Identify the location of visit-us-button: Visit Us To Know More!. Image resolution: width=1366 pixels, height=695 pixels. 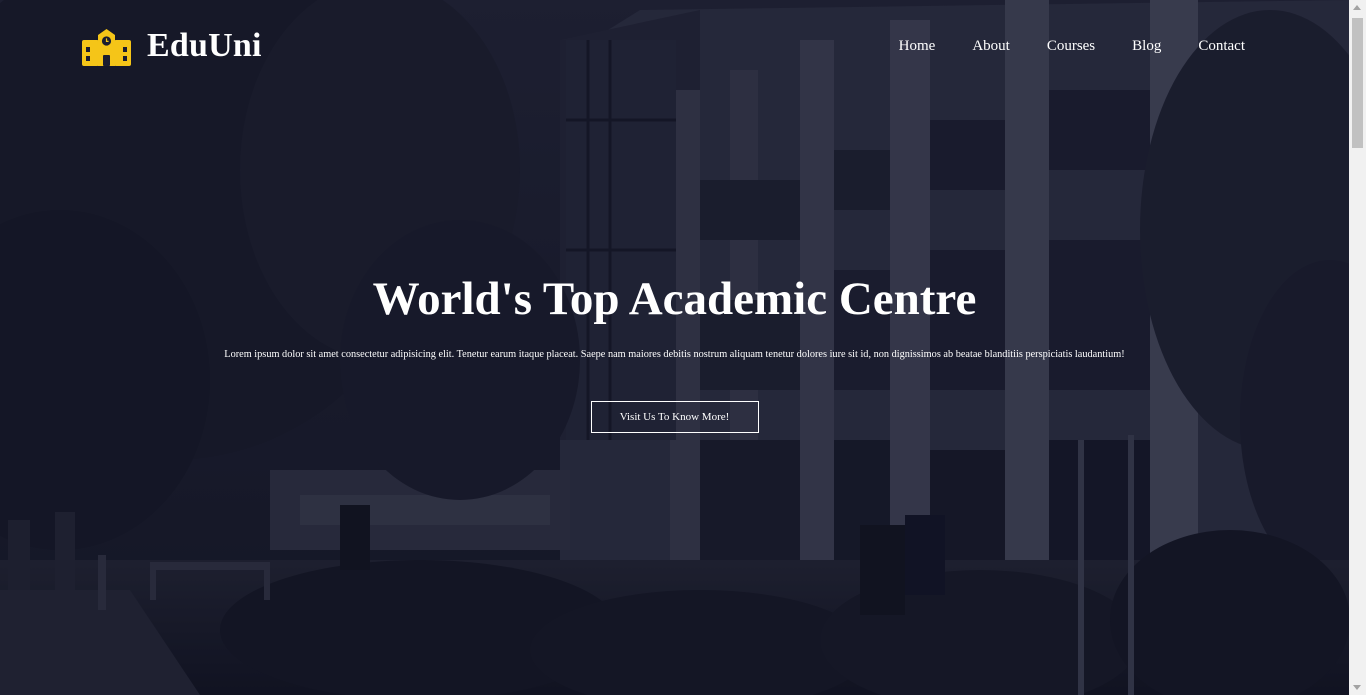
(674, 417).